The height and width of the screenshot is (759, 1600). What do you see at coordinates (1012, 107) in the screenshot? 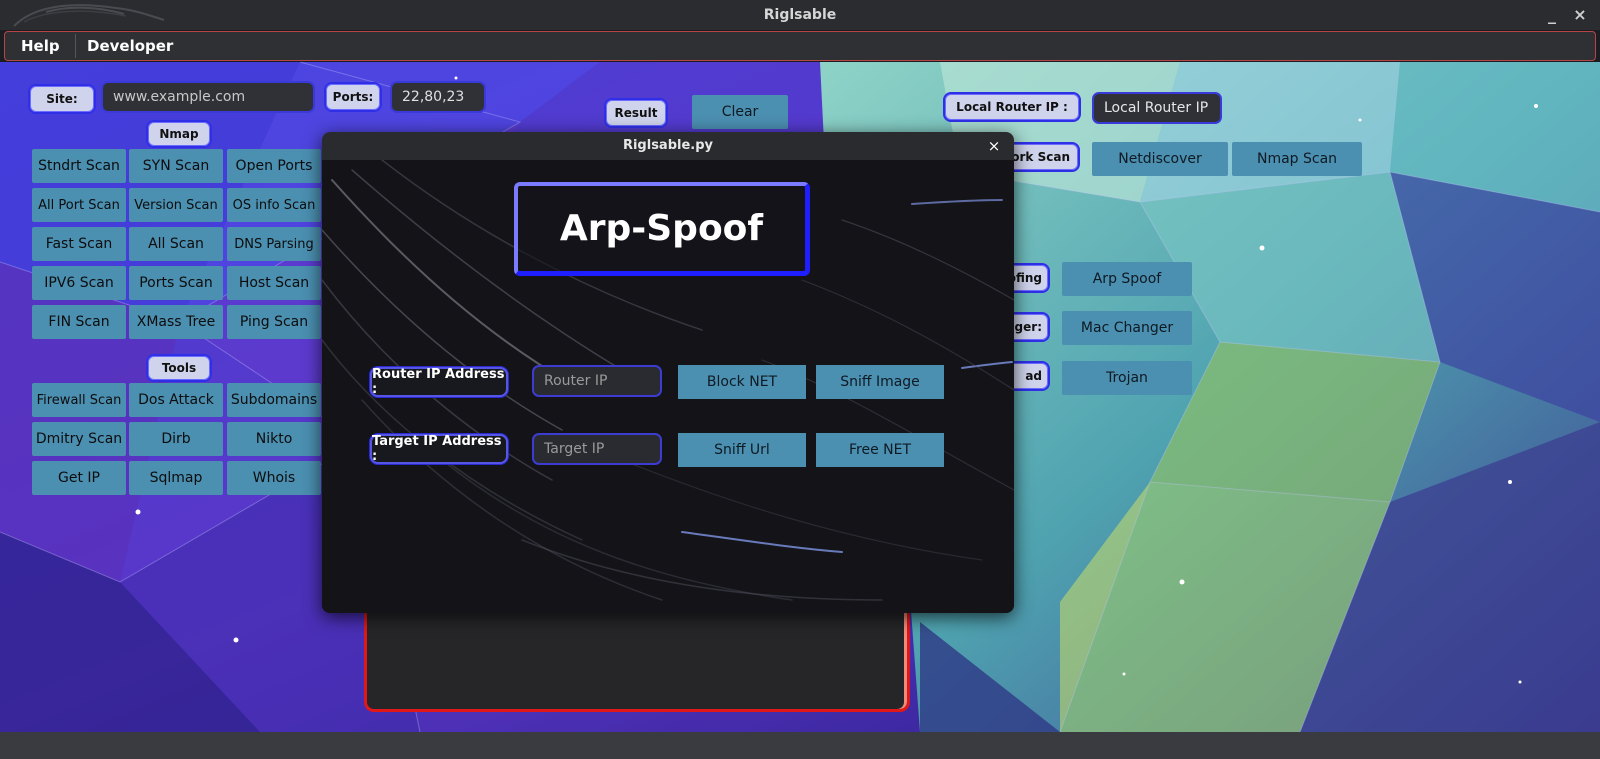
I see `local-router-label: Local Router IP :` at bounding box center [1012, 107].